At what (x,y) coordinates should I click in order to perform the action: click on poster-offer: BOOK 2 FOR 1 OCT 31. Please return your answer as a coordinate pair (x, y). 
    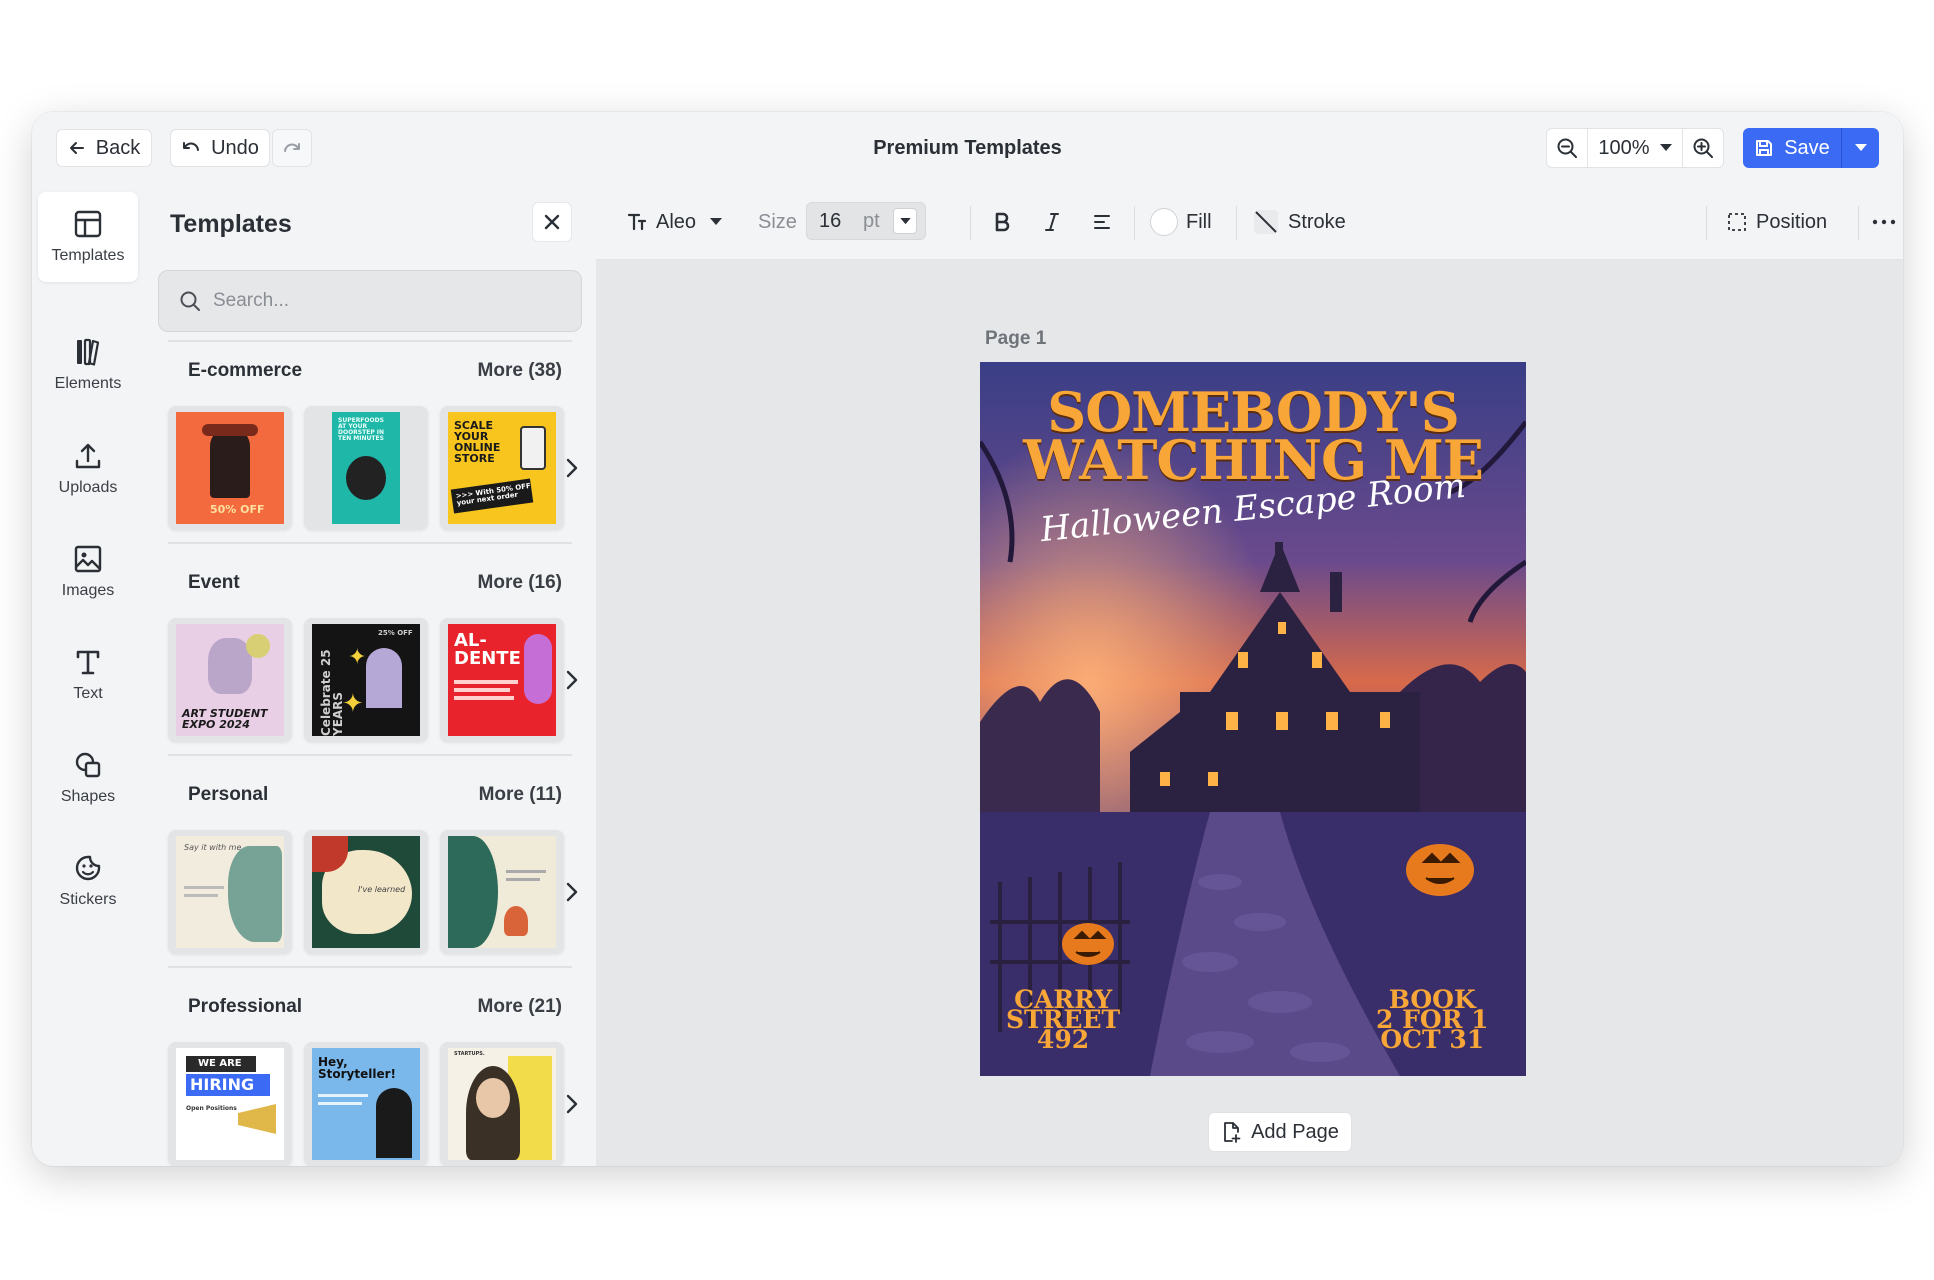
    Looking at the image, I should click on (1432, 1020).